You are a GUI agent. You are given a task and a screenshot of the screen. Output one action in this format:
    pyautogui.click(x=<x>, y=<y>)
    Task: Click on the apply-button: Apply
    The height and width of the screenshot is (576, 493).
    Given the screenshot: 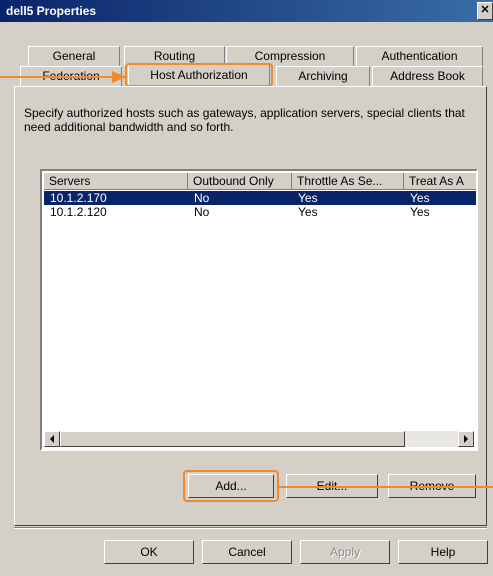 What is the action you would take?
    pyautogui.click(x=345, y=552)
    